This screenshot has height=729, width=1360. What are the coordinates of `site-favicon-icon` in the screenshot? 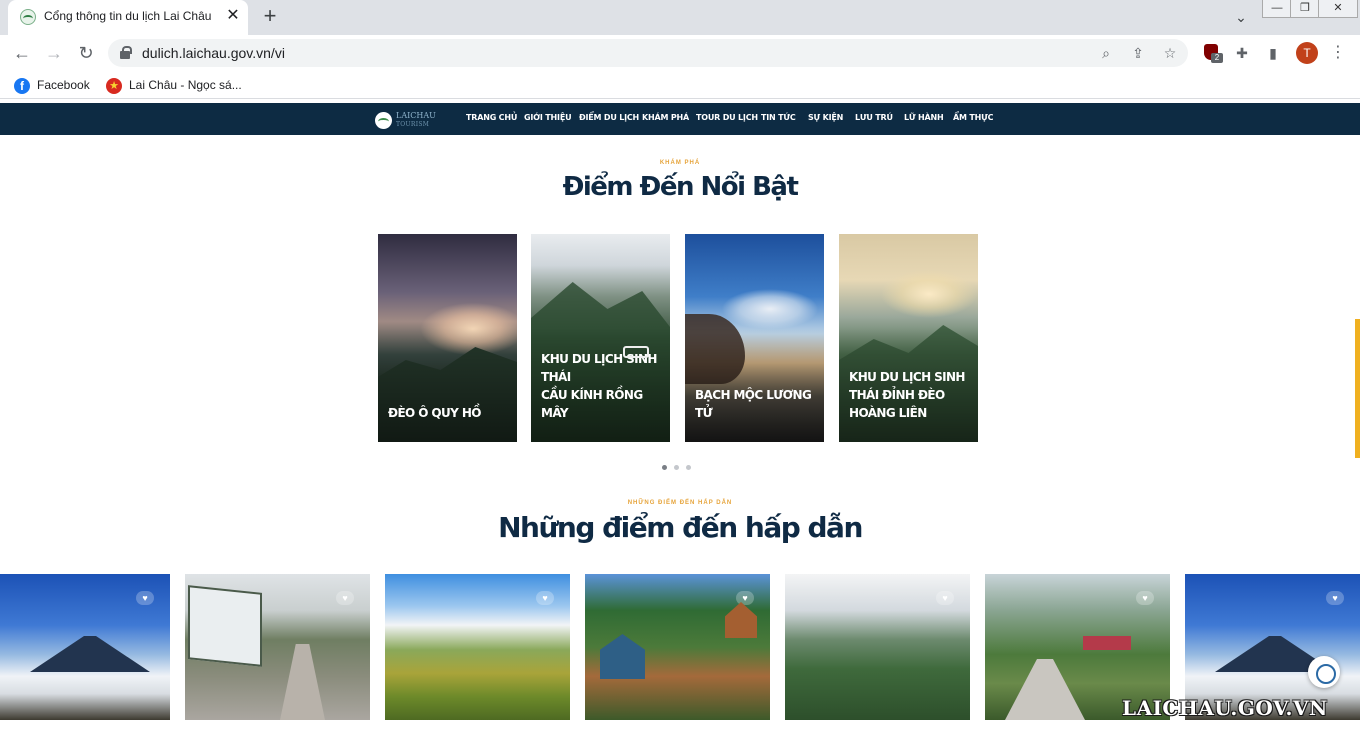 It's located at (28, 17).